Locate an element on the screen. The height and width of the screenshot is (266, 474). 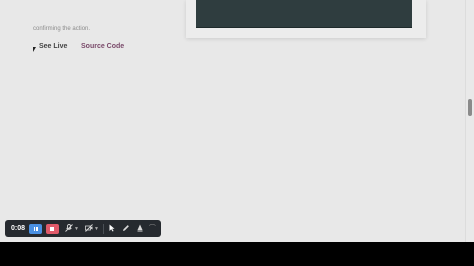
project-preview-image is located at coordinates (304, 14).